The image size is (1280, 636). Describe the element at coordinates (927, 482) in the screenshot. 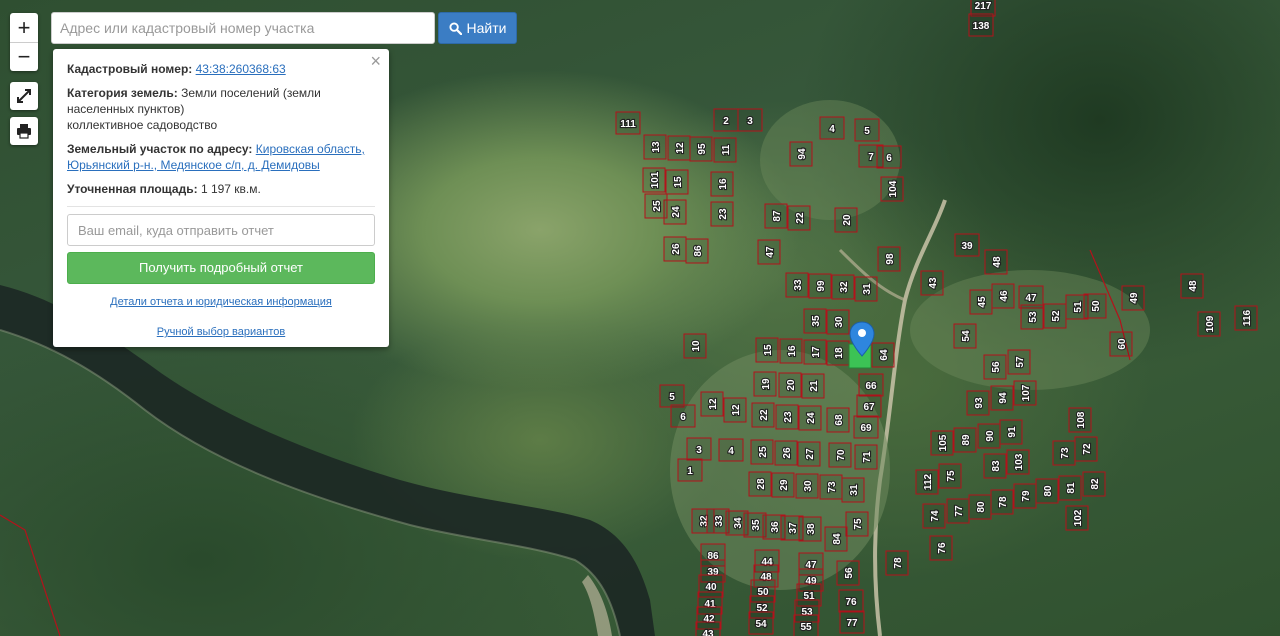

I see `plot-112: 112` at that location.